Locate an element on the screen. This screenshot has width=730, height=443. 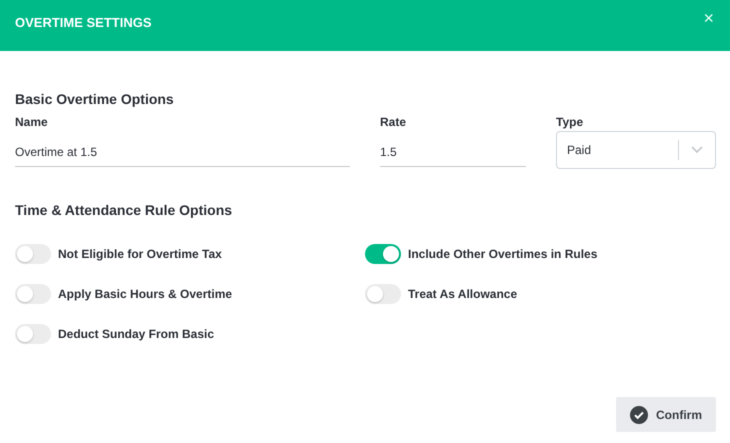
window-title: OVERTIME SETTINGS is located at coordinates (83, 22).